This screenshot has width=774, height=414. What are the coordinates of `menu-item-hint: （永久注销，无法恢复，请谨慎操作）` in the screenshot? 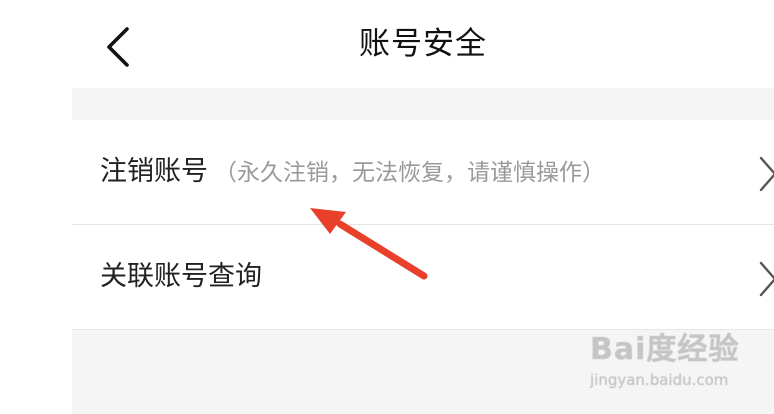 It's located at (409, 173).